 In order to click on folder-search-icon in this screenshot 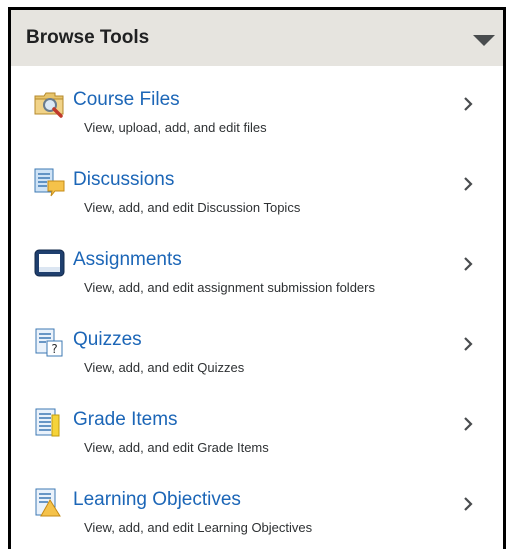, I will do `click(49, 105)`.